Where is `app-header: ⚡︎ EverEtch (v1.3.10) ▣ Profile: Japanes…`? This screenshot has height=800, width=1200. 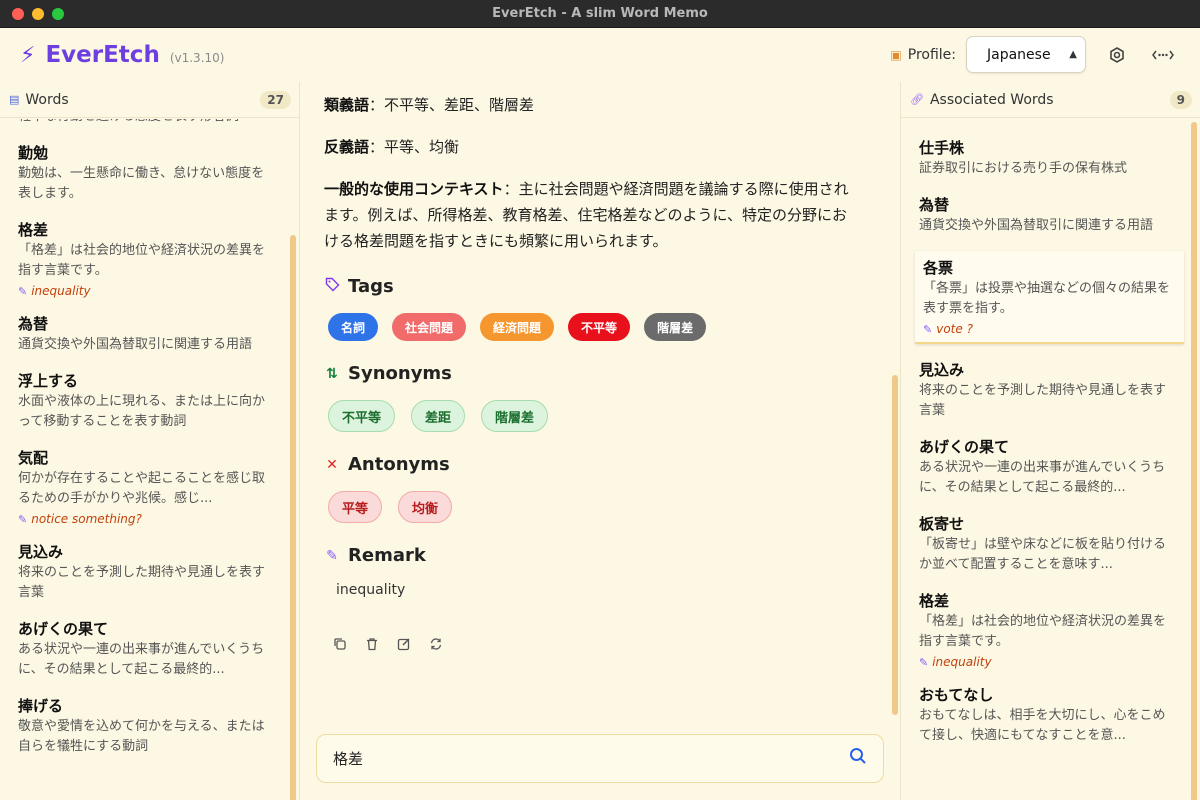 app-header: ⚡︎ EverEtch (v1.3.10) ▣ Profile: Japanes… is located at coordinates (600, 55).